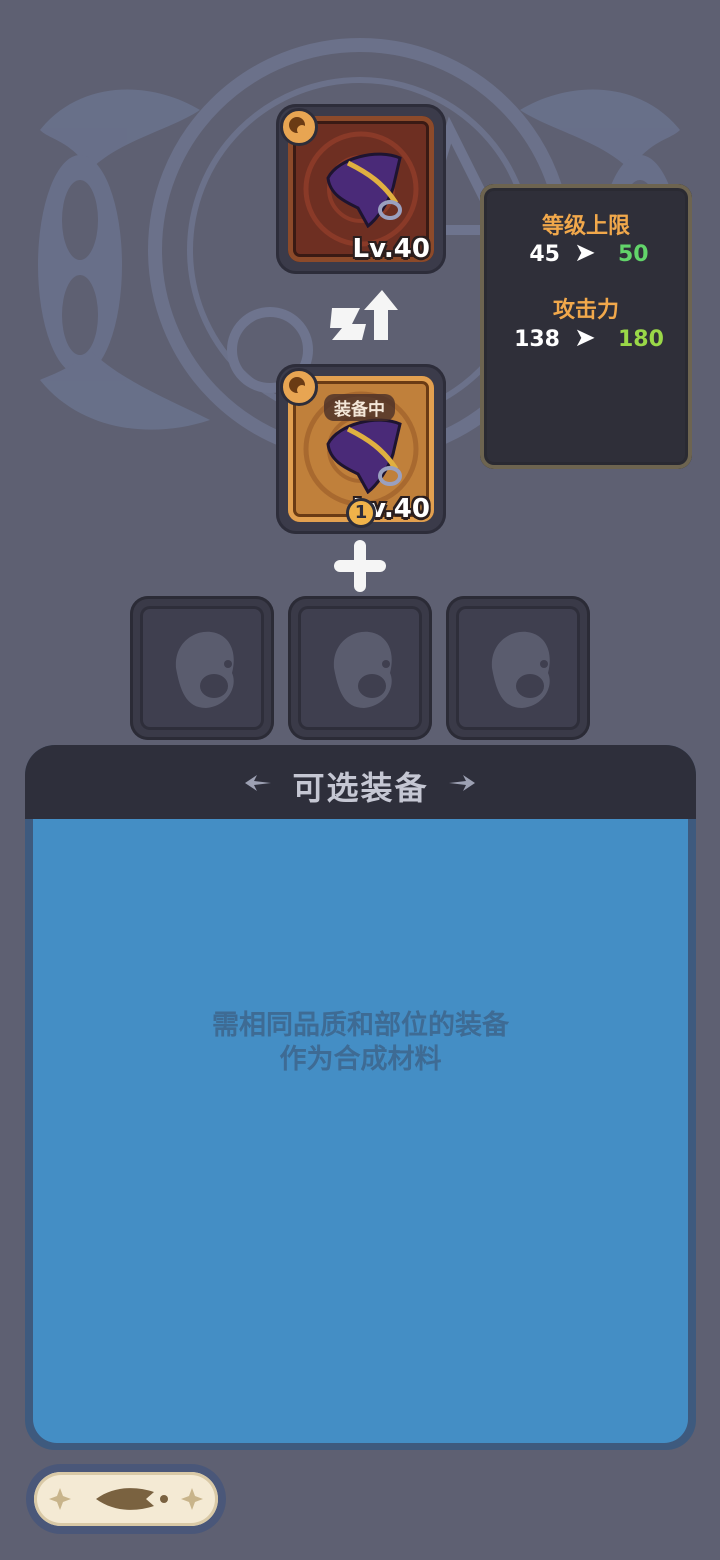  Describe the element at coordinates (360, 788) in the screenshot. I see `list-title: 可选装备` at that location.